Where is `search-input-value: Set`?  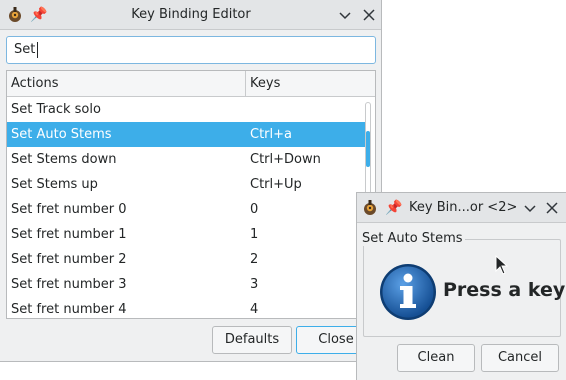 search-input-value: Set is located at coordinates (25, 49).